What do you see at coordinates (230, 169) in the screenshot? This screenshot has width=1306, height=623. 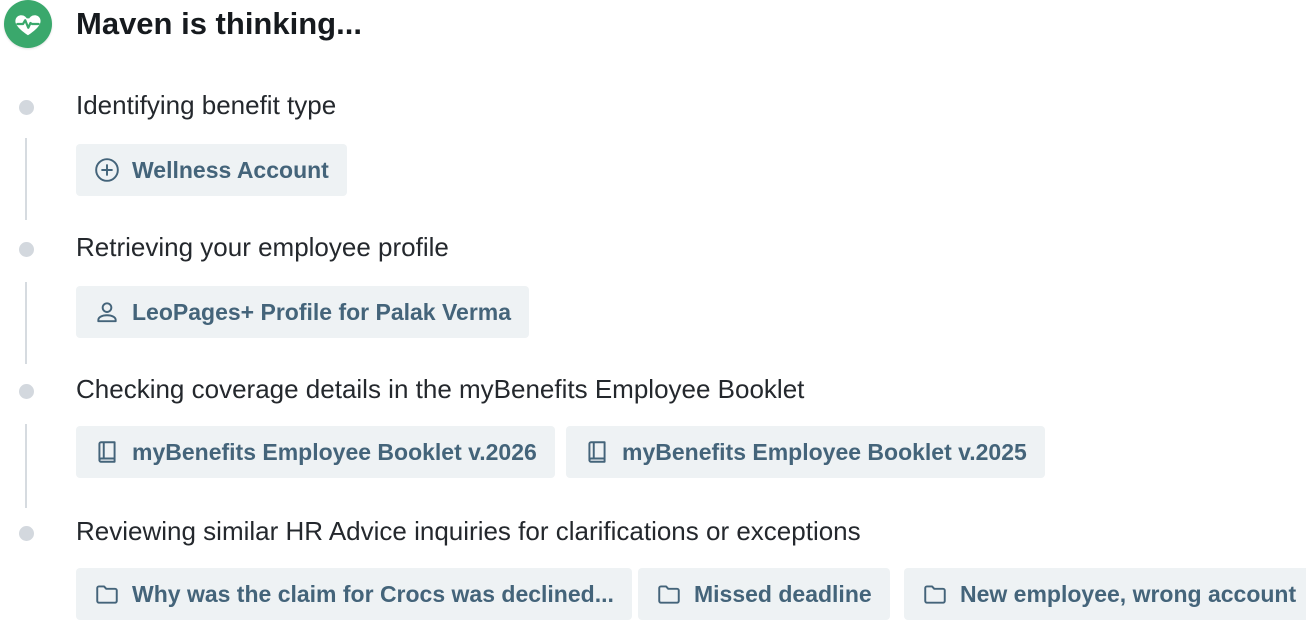 I see `chip-label: Wellness Account` at bounding box center [230, 169].